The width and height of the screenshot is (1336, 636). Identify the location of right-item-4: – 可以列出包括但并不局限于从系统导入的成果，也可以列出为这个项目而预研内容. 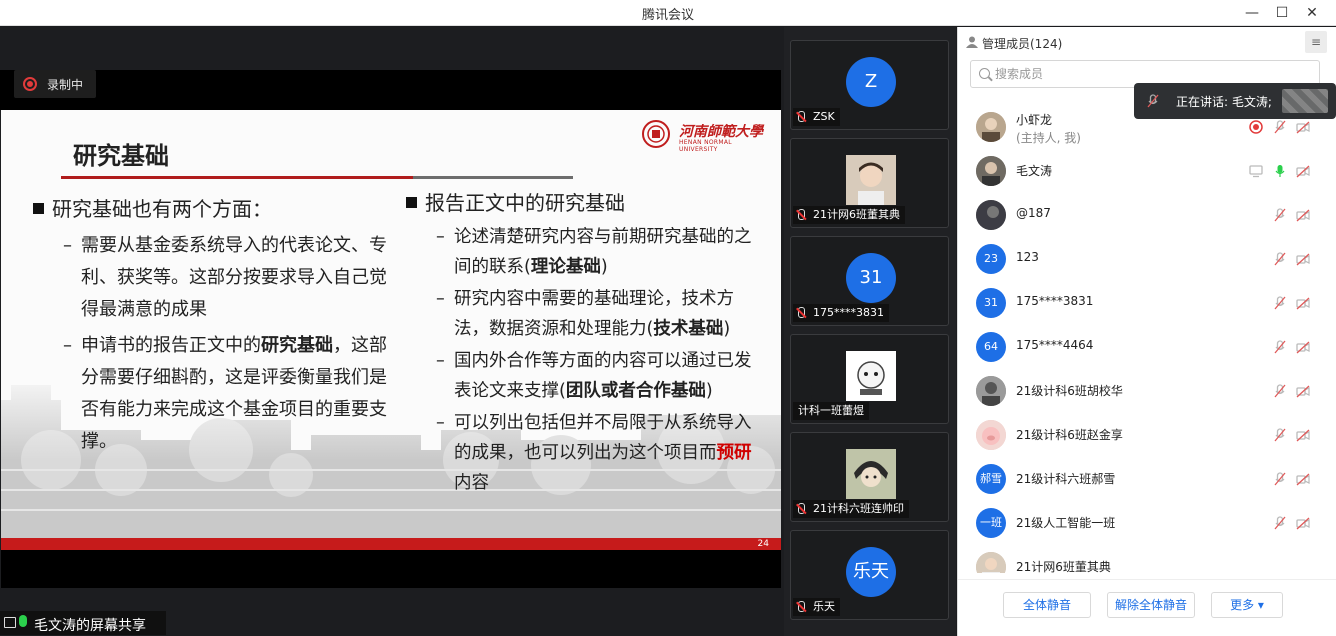
(594, 453).